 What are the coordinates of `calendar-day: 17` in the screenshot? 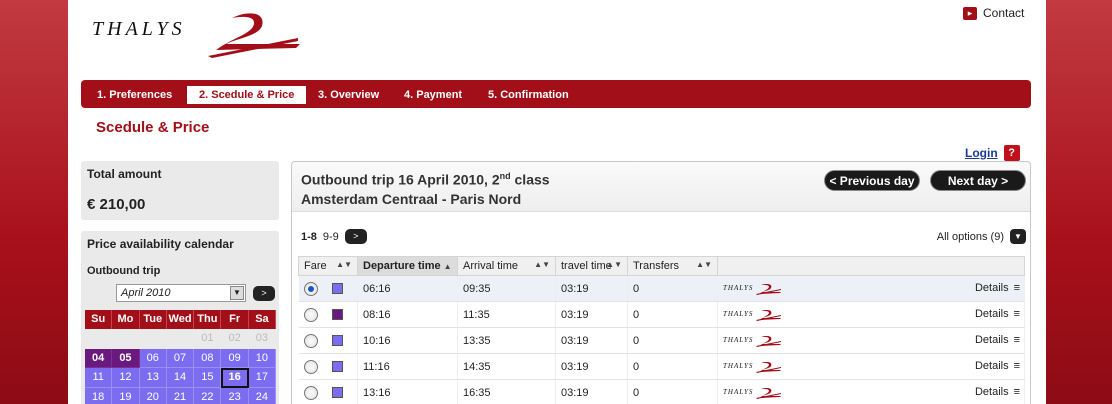 It's located at (262, 378).